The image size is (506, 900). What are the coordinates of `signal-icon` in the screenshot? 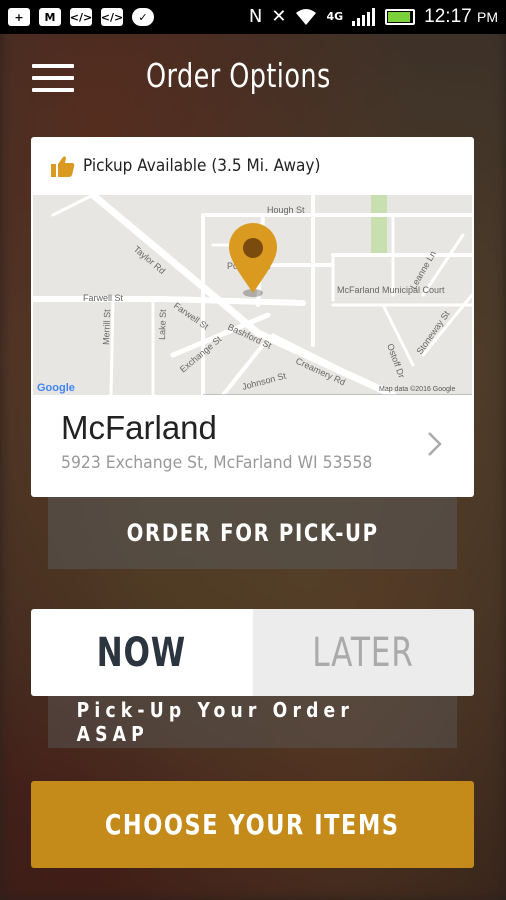 It's located at (364, 17).